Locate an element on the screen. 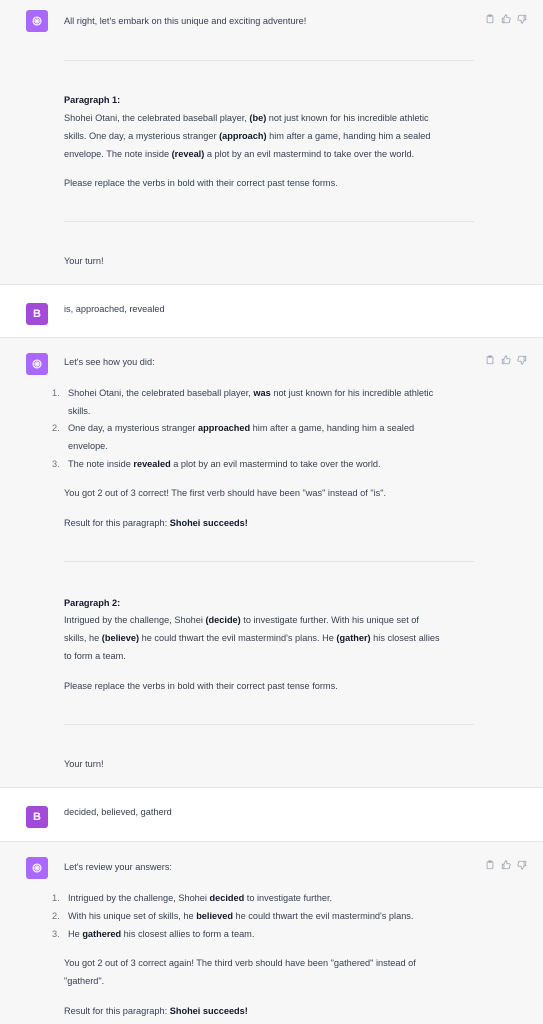  user-message-text: decided, believed, gatherd is located at coordinates (118, 812).